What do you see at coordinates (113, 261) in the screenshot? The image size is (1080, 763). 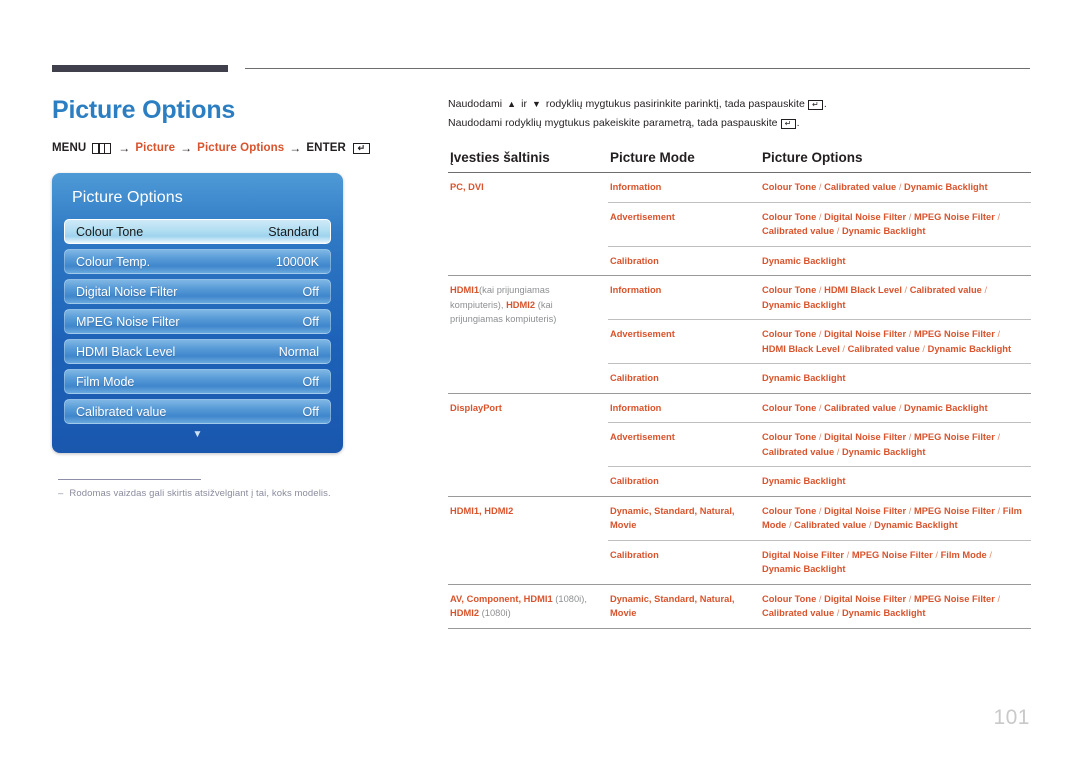 I see `osd-row-label: Colour Temp.` at bounding box center [113, 261].